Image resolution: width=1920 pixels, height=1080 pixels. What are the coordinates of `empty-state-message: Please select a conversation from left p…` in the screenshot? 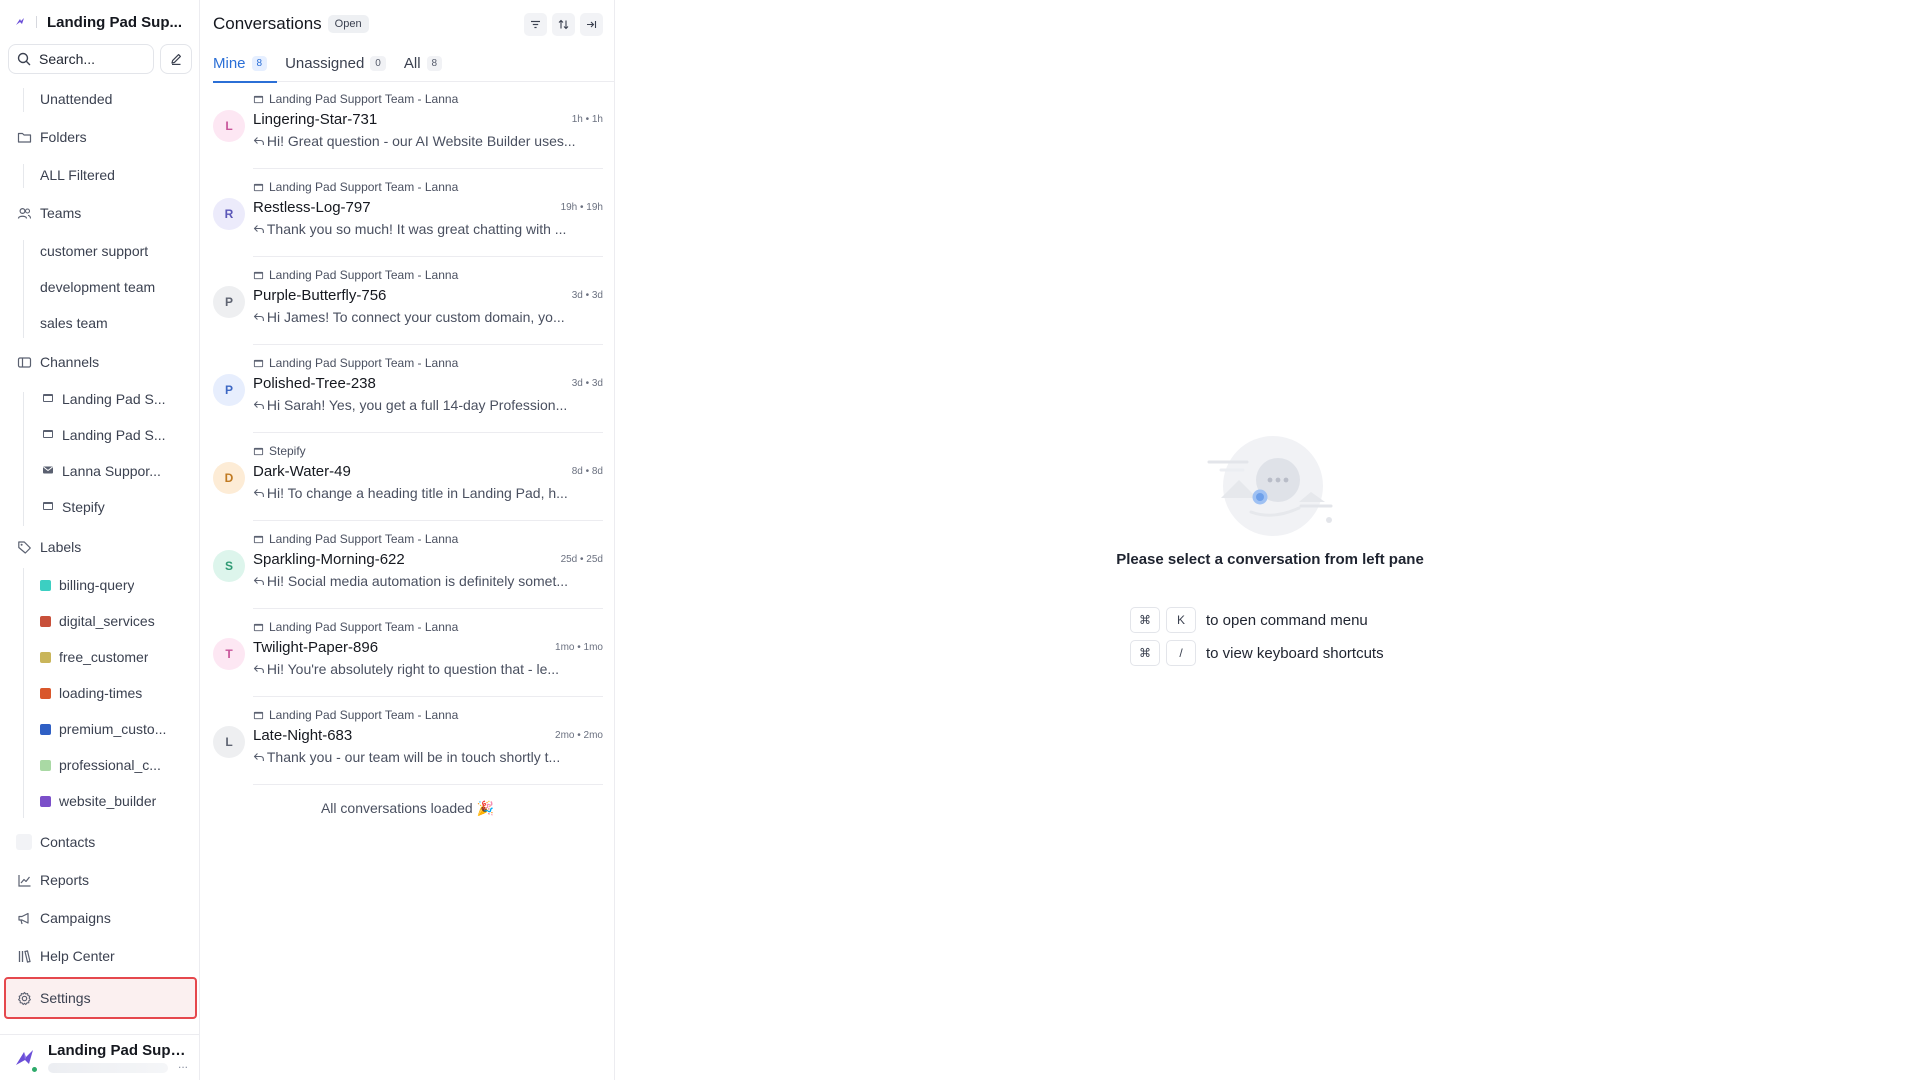 It's located at (1270, 559).